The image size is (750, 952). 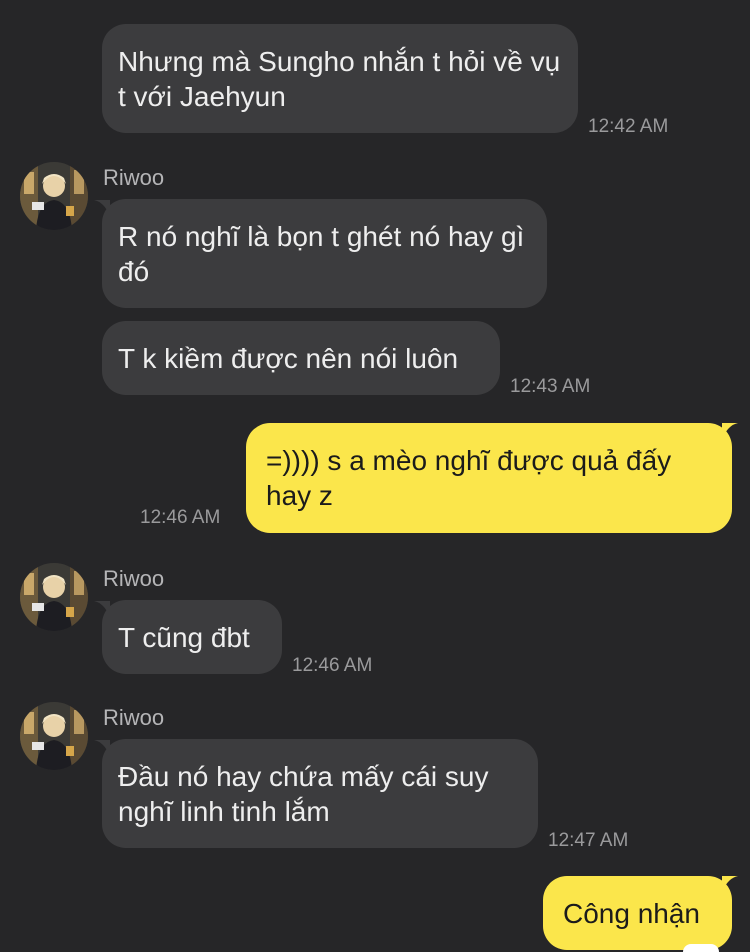 I want to click on message-bubble-incoming: R nó nghĩ là bọn t ghét nó hay gì đó, so click(x=324, y=253).